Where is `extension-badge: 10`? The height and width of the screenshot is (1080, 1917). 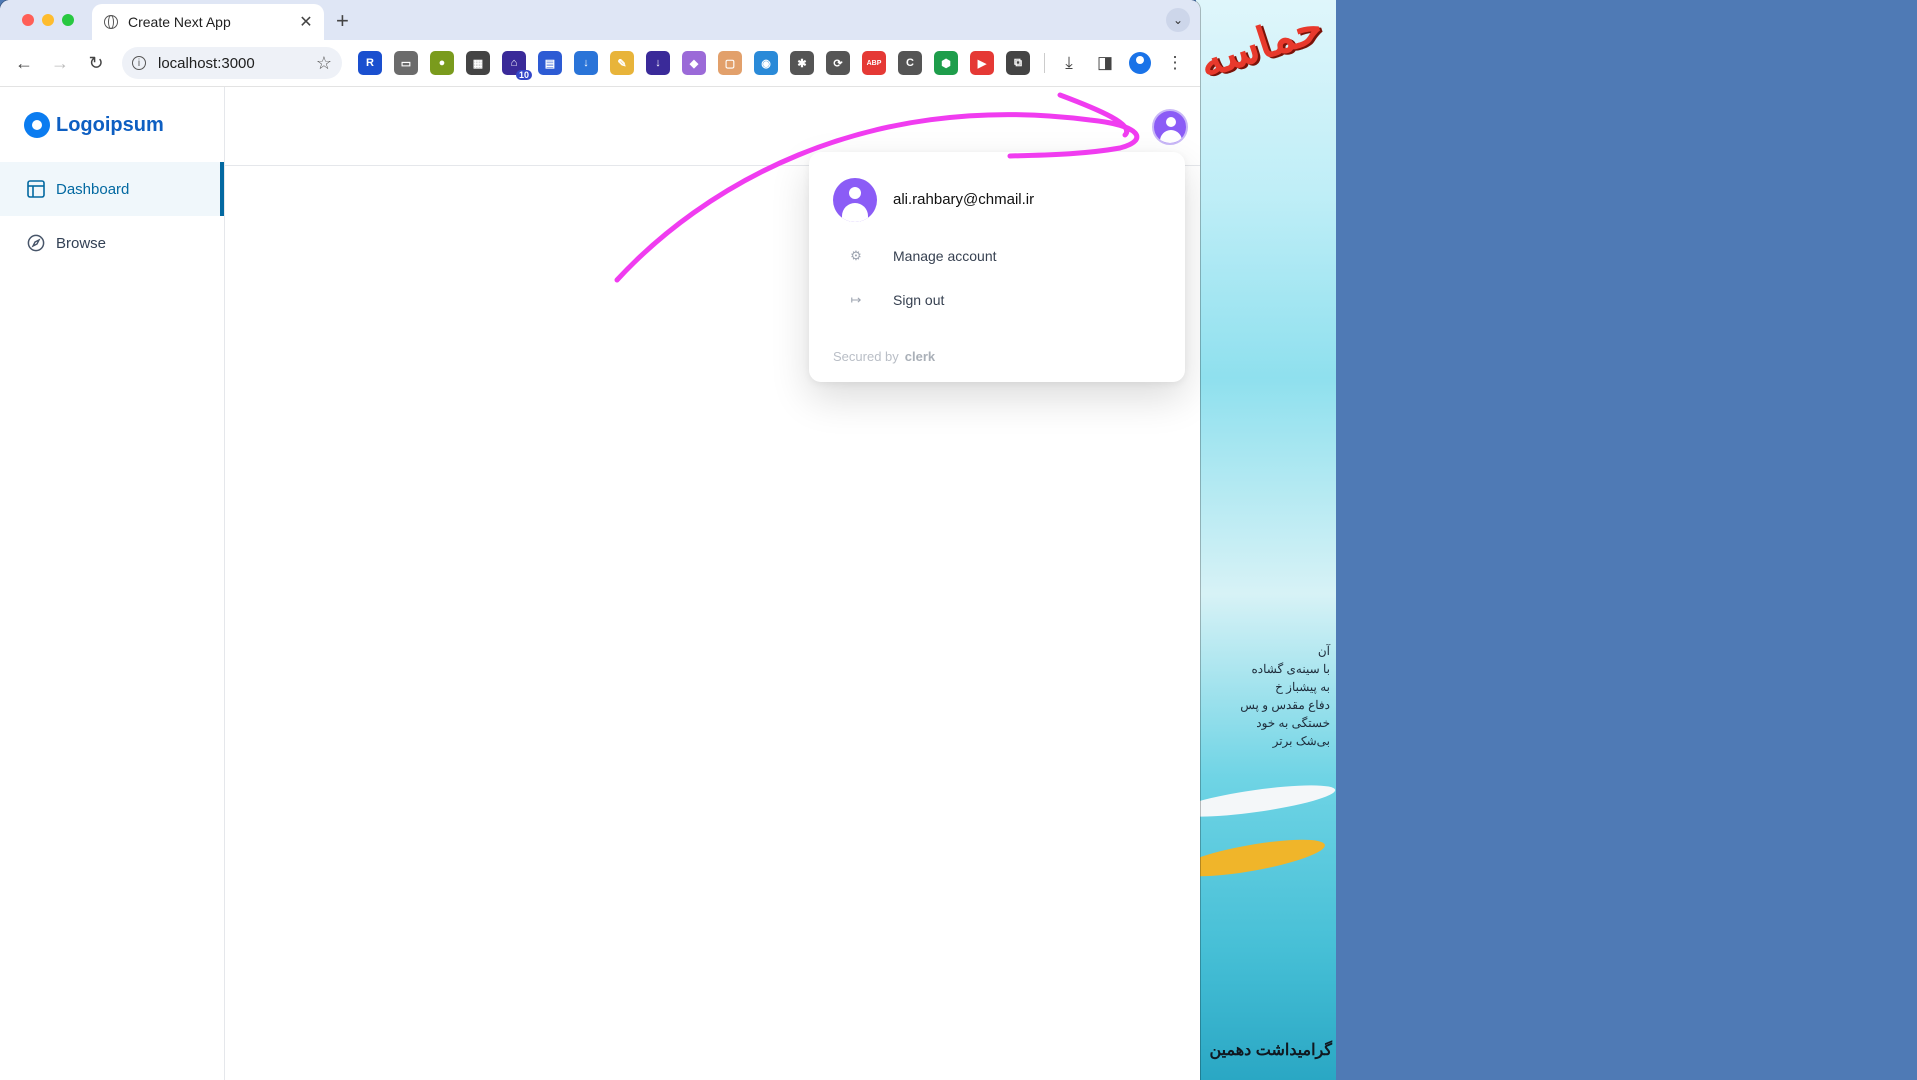
extension-badge: 10 is located at coordinates (523, 75).